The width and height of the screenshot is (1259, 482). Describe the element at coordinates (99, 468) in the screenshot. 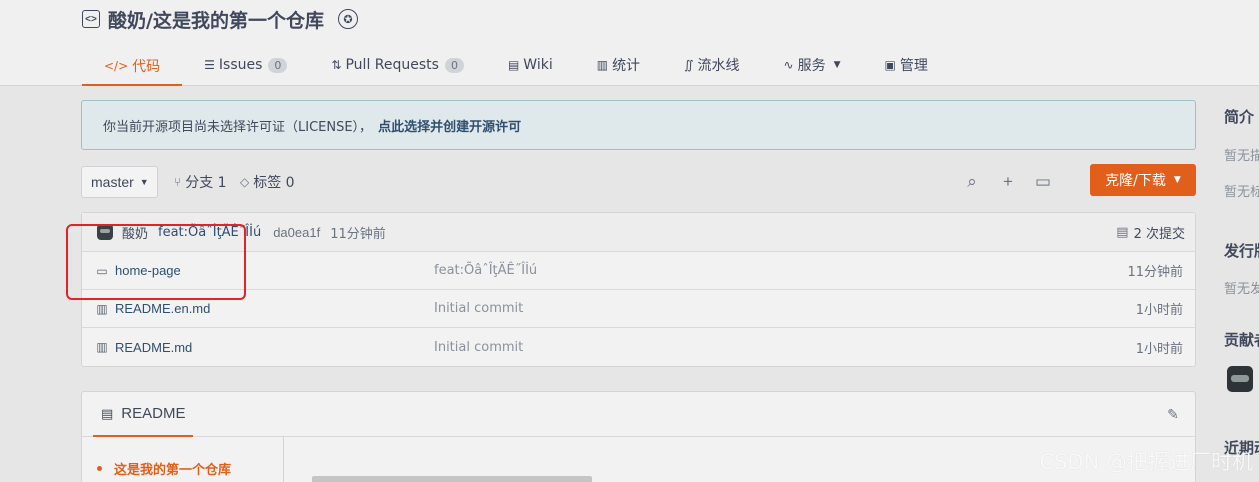

I see `toc-bullet-icon` at that location.